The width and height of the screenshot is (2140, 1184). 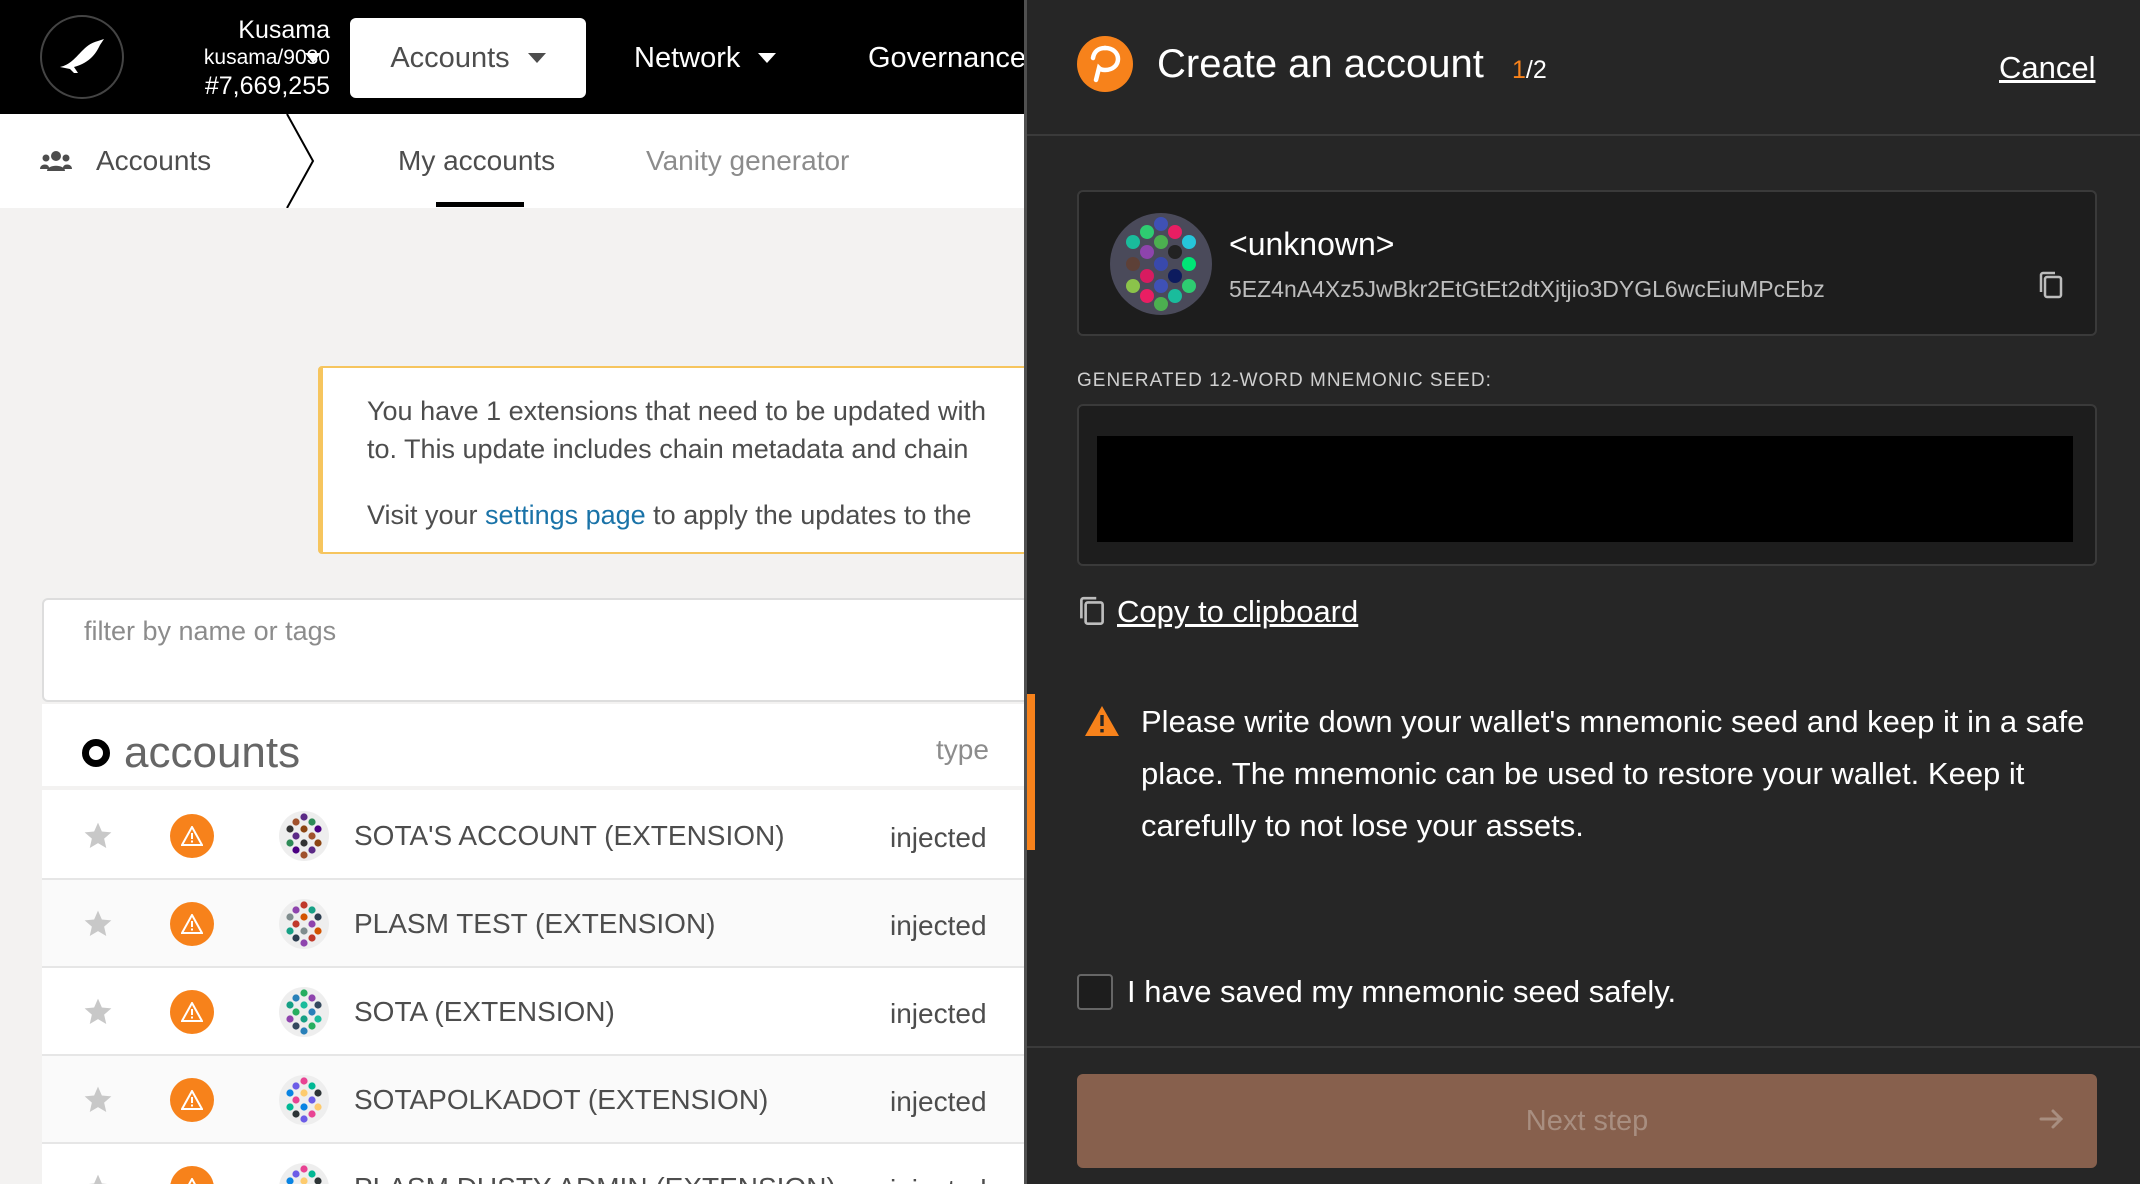 What do you see at coordinates (1312, 244) in the screenshot?
I see `account-name: <unknown>` at bounding box center [1312, 244].